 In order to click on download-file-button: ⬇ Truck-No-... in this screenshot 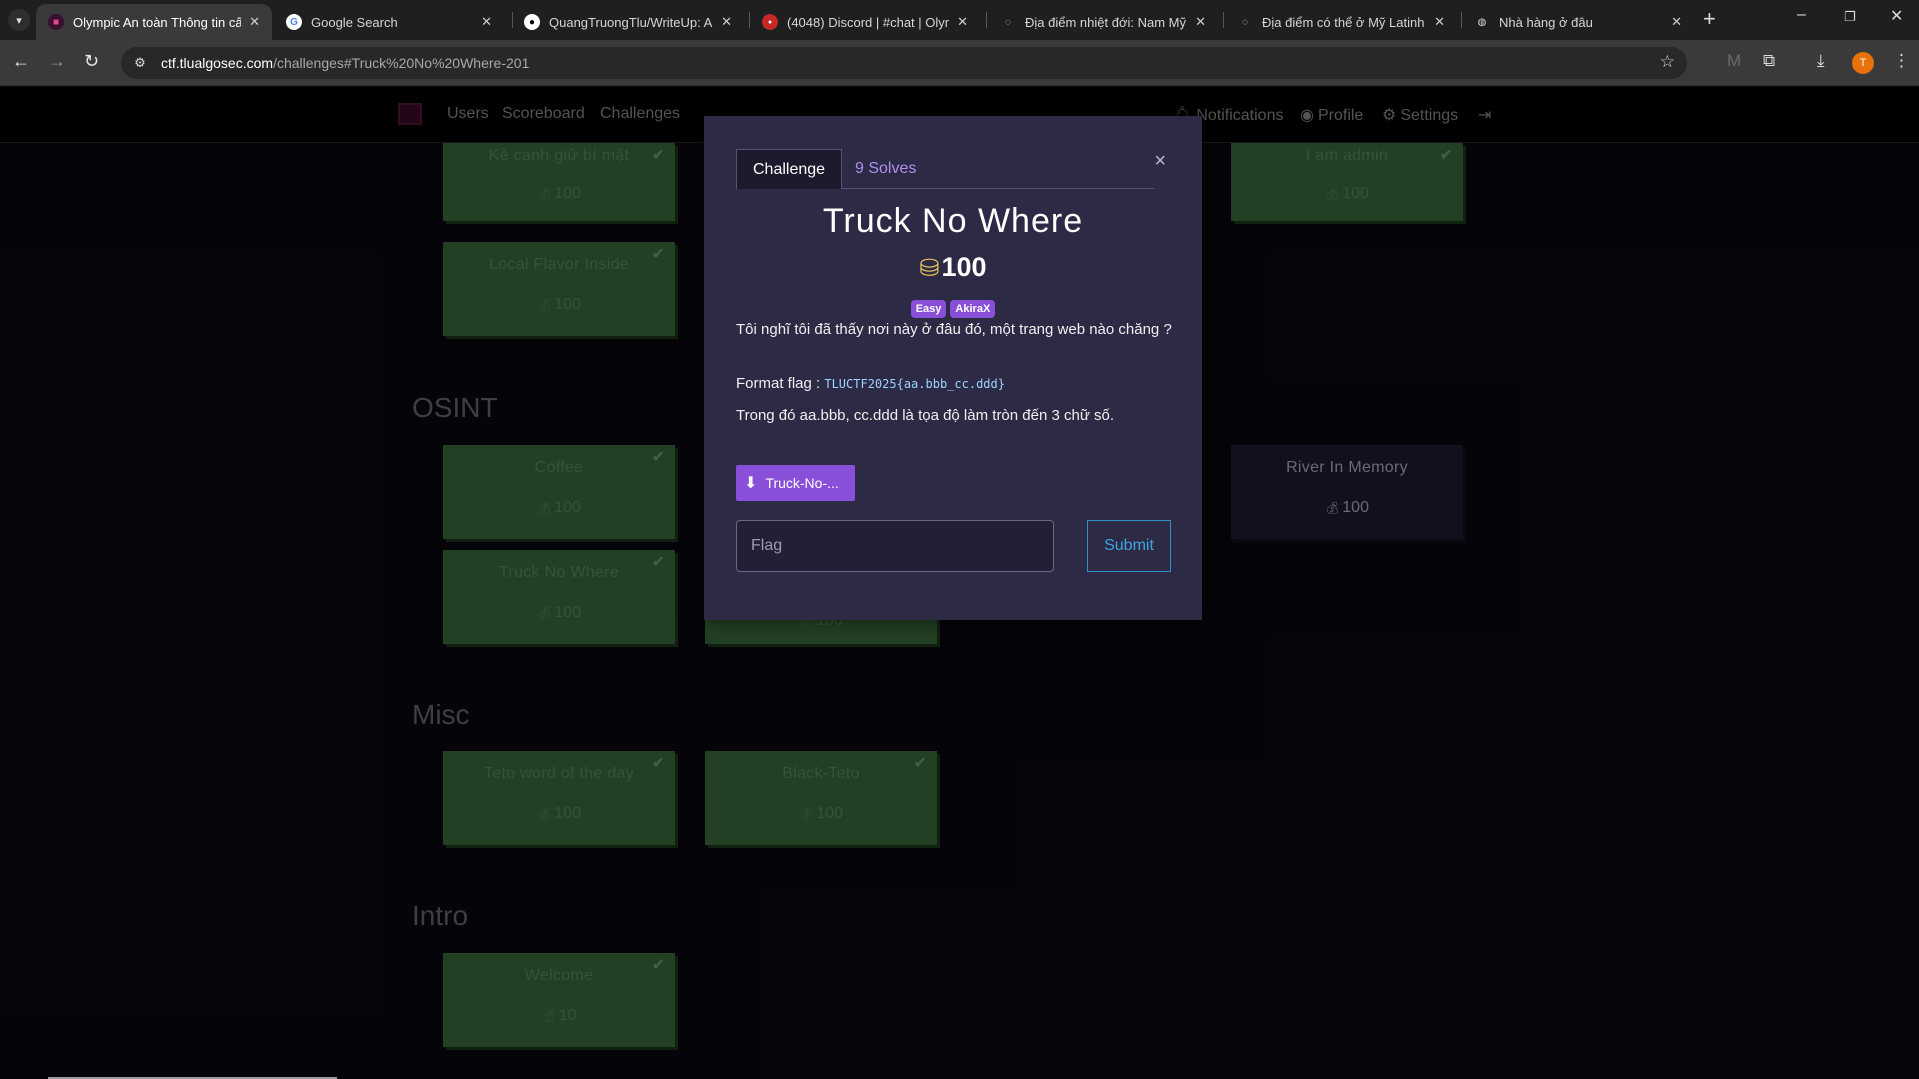, I will do `click(795, 483)`.